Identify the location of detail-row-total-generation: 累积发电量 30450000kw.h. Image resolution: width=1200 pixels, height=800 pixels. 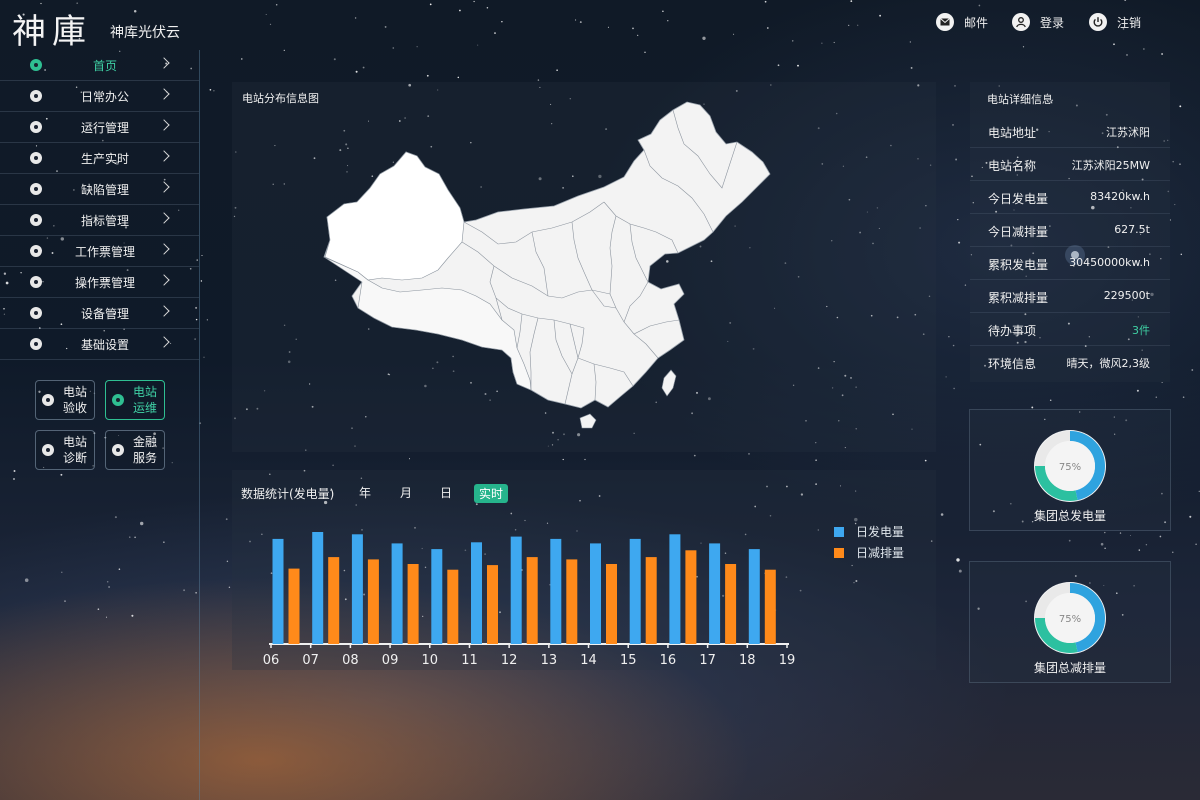
(1070, 263).